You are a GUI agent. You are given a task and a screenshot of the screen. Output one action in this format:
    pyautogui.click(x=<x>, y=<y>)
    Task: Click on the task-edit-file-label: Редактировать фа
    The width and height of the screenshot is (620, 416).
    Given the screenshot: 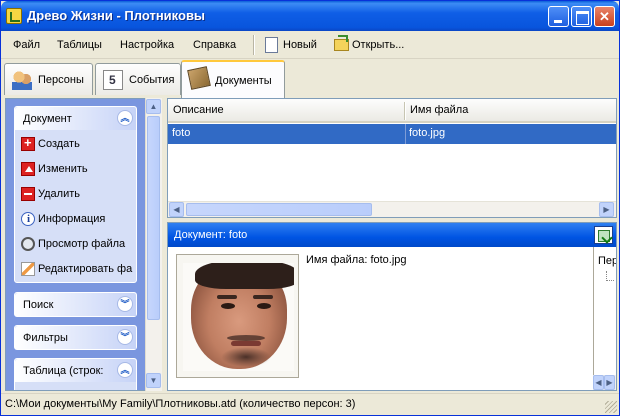 What is the action you would take?
    pyautogui.click(x=85, y=269)
    